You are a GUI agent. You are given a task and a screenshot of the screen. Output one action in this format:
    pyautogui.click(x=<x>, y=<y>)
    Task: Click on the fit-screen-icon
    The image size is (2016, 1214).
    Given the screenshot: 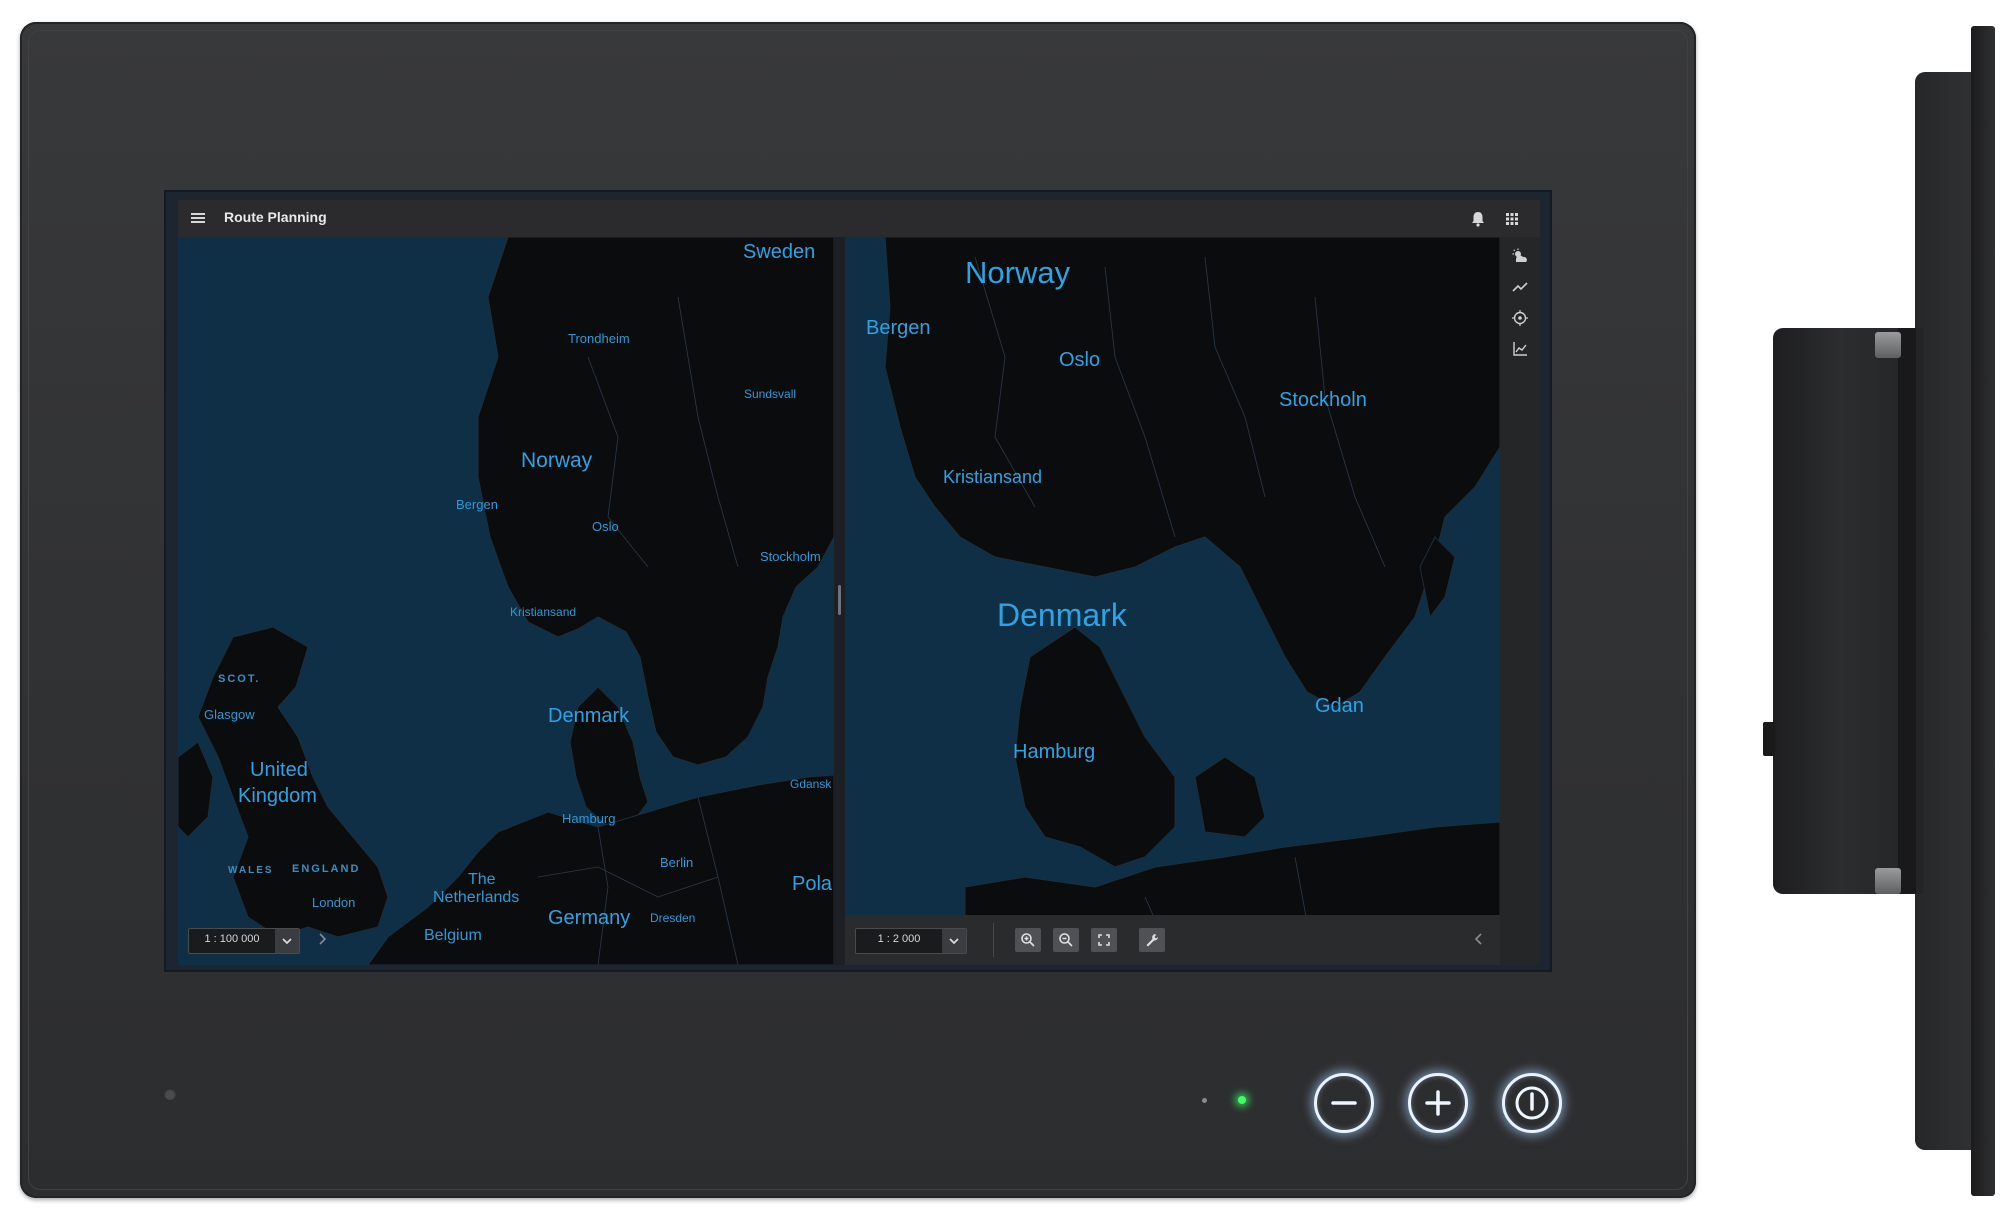 What is the action you would take?
    pyautogui.click(x=1104, y=940)
    